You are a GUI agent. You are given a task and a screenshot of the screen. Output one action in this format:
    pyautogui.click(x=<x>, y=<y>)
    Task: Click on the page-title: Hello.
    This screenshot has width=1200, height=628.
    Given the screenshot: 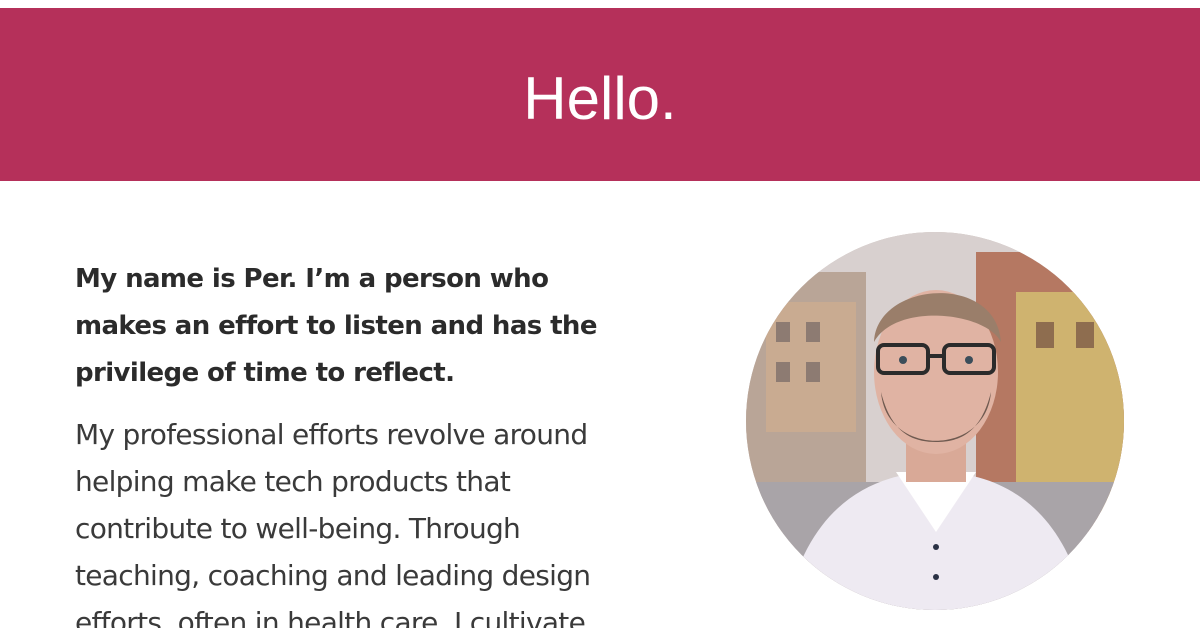 What is the action you would take?
    pyautogui.click(x=600, y=98)
    